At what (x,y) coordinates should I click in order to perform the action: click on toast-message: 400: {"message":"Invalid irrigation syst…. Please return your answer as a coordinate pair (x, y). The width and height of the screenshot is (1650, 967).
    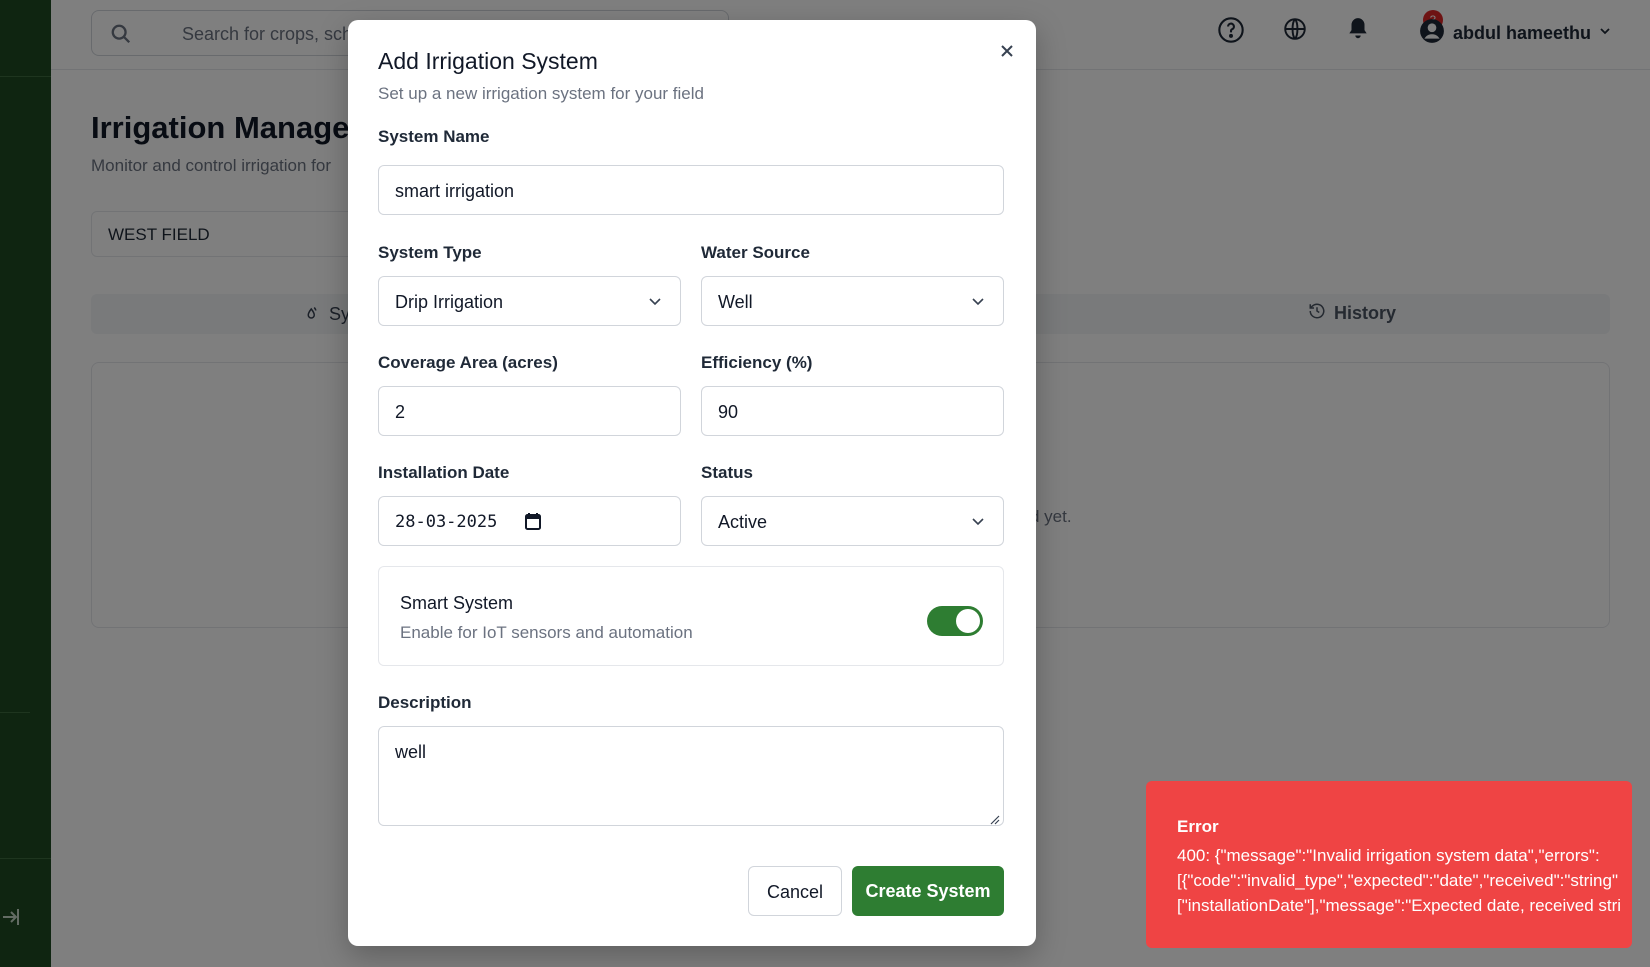
    Looking at the image, I should click on (1404, 880).